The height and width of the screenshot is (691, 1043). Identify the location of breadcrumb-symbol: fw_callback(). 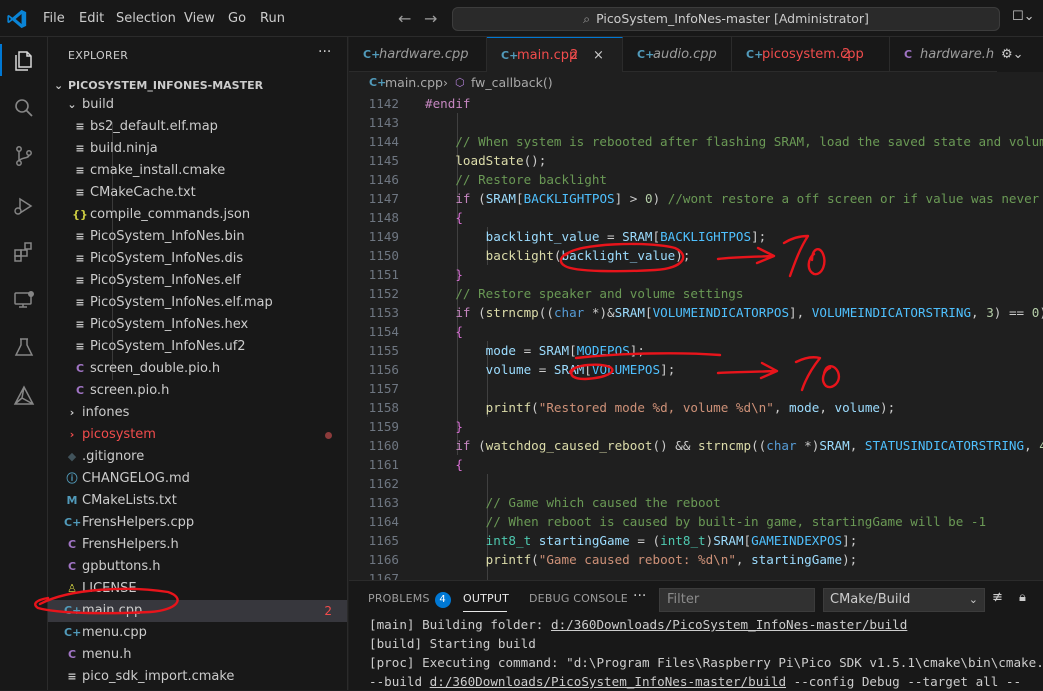
(512, 83).